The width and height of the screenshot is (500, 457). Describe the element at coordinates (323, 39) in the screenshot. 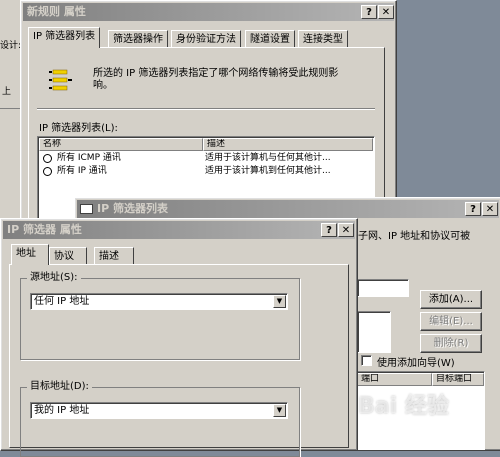

I see `tab-connection-type: 连接类型` at that location.